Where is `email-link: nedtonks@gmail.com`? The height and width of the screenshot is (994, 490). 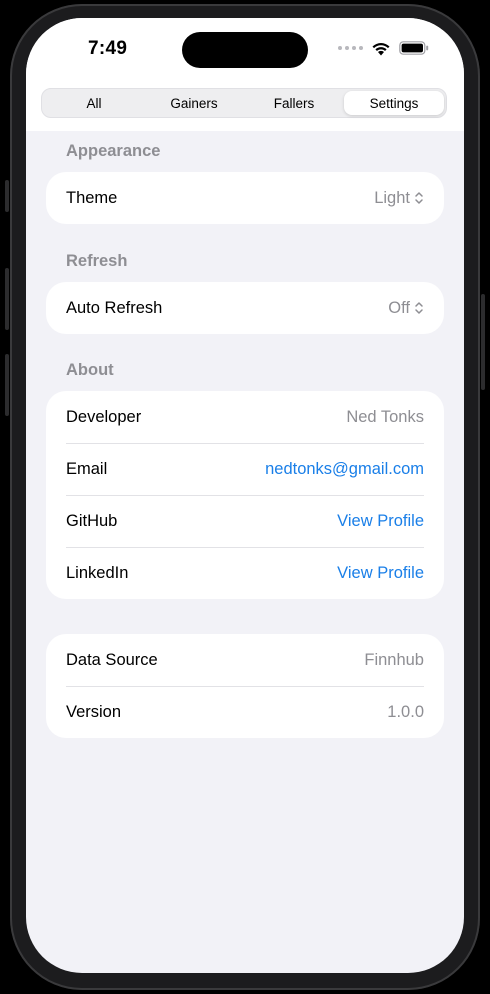
email-link: nedtonks@gmail.com is located at coordinates (344, 469).